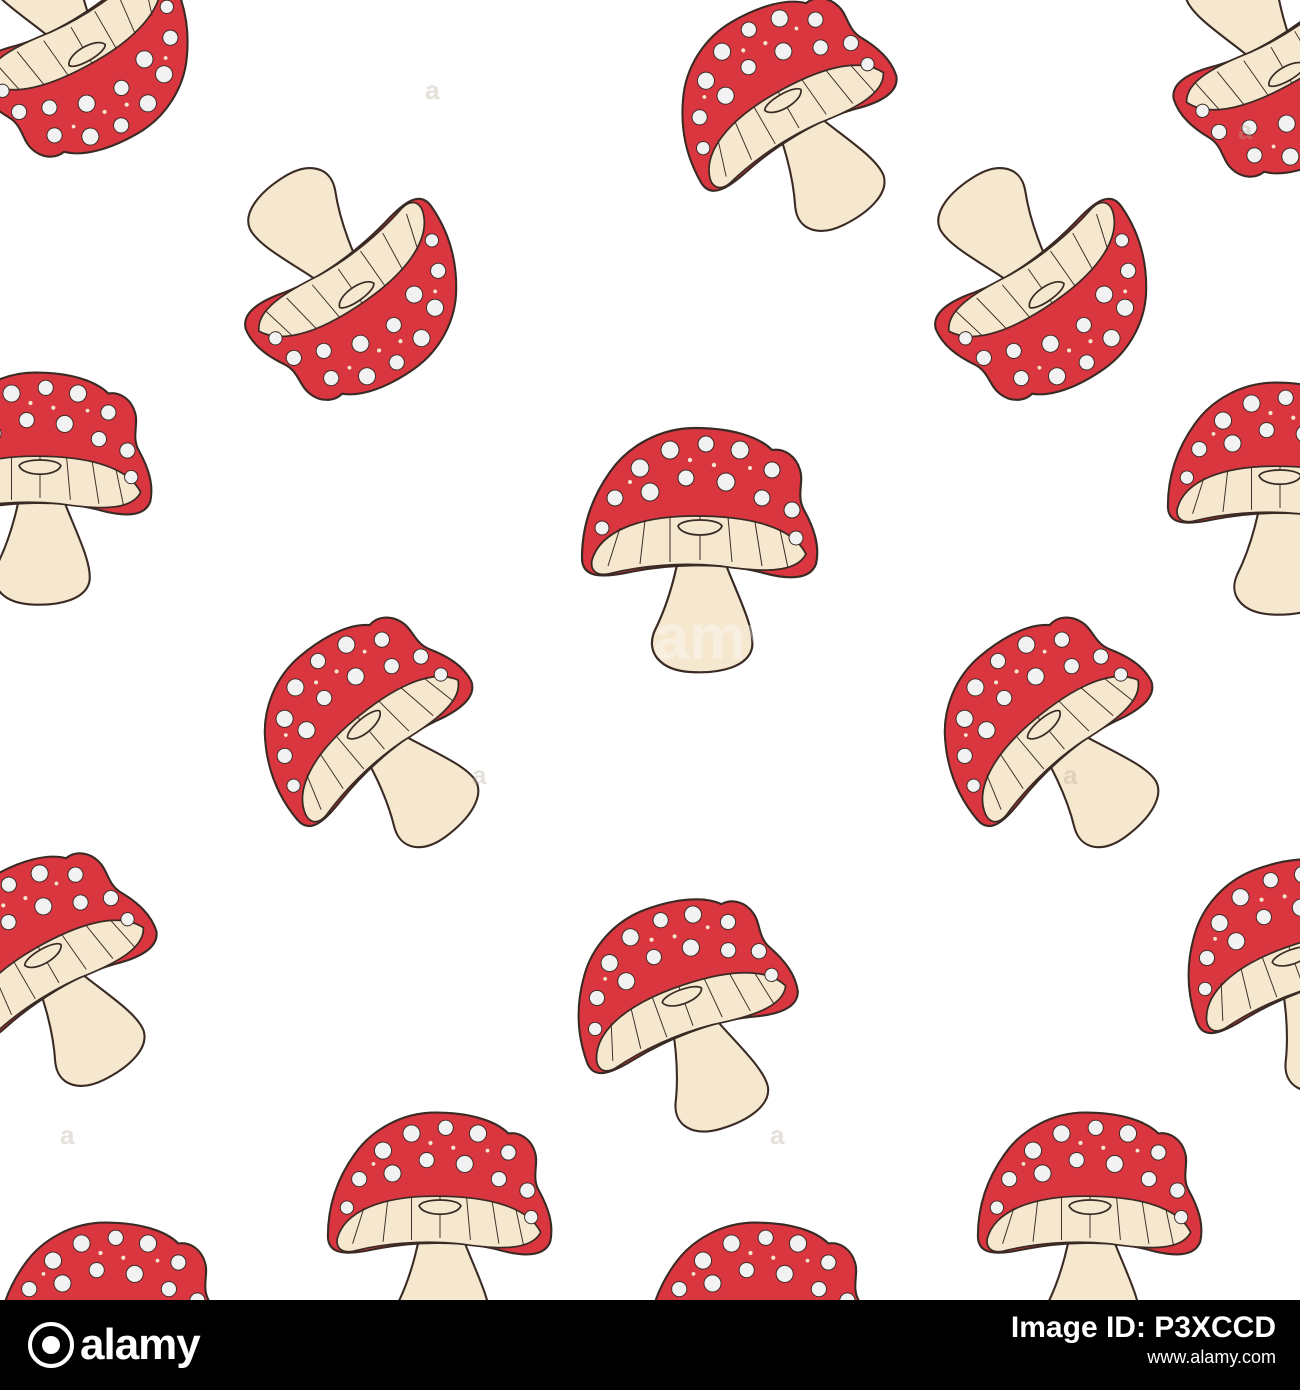 The height and width of the screenshot is (1390, 1300). I want to click on image-id: Image ID: P3XCCD, so click(1143, 1327).